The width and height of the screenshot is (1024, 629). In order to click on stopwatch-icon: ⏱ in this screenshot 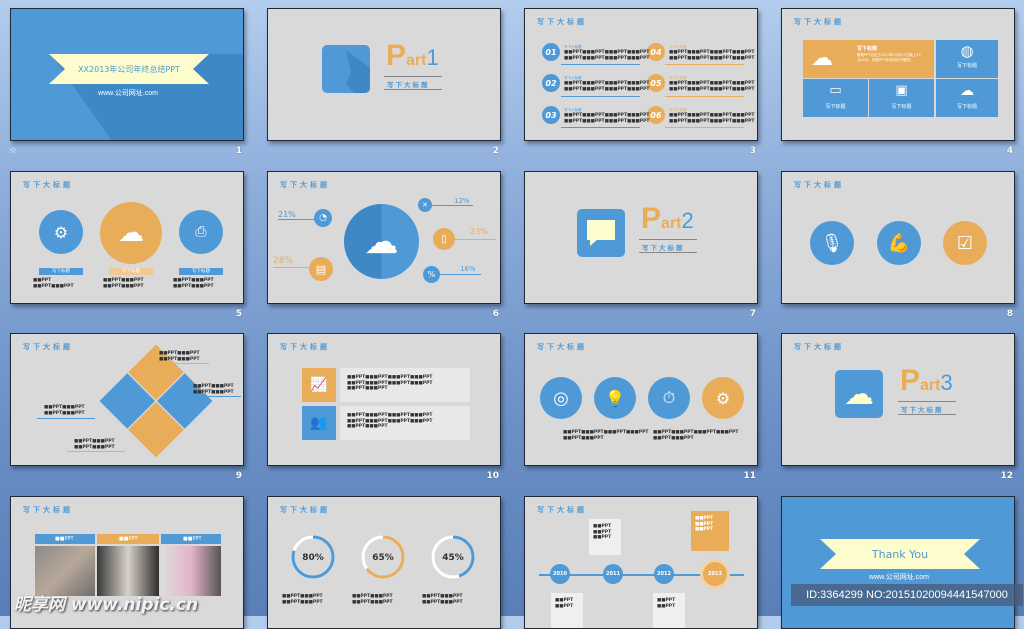, I will do `click(669, 398)`.